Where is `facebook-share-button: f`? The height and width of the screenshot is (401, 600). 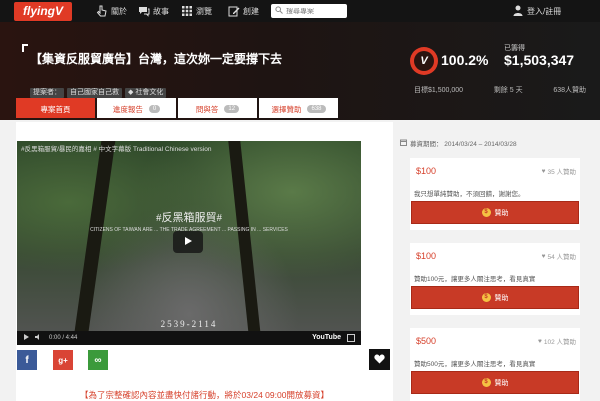
facebook-share-button: f is located at coordinates (27, 360).